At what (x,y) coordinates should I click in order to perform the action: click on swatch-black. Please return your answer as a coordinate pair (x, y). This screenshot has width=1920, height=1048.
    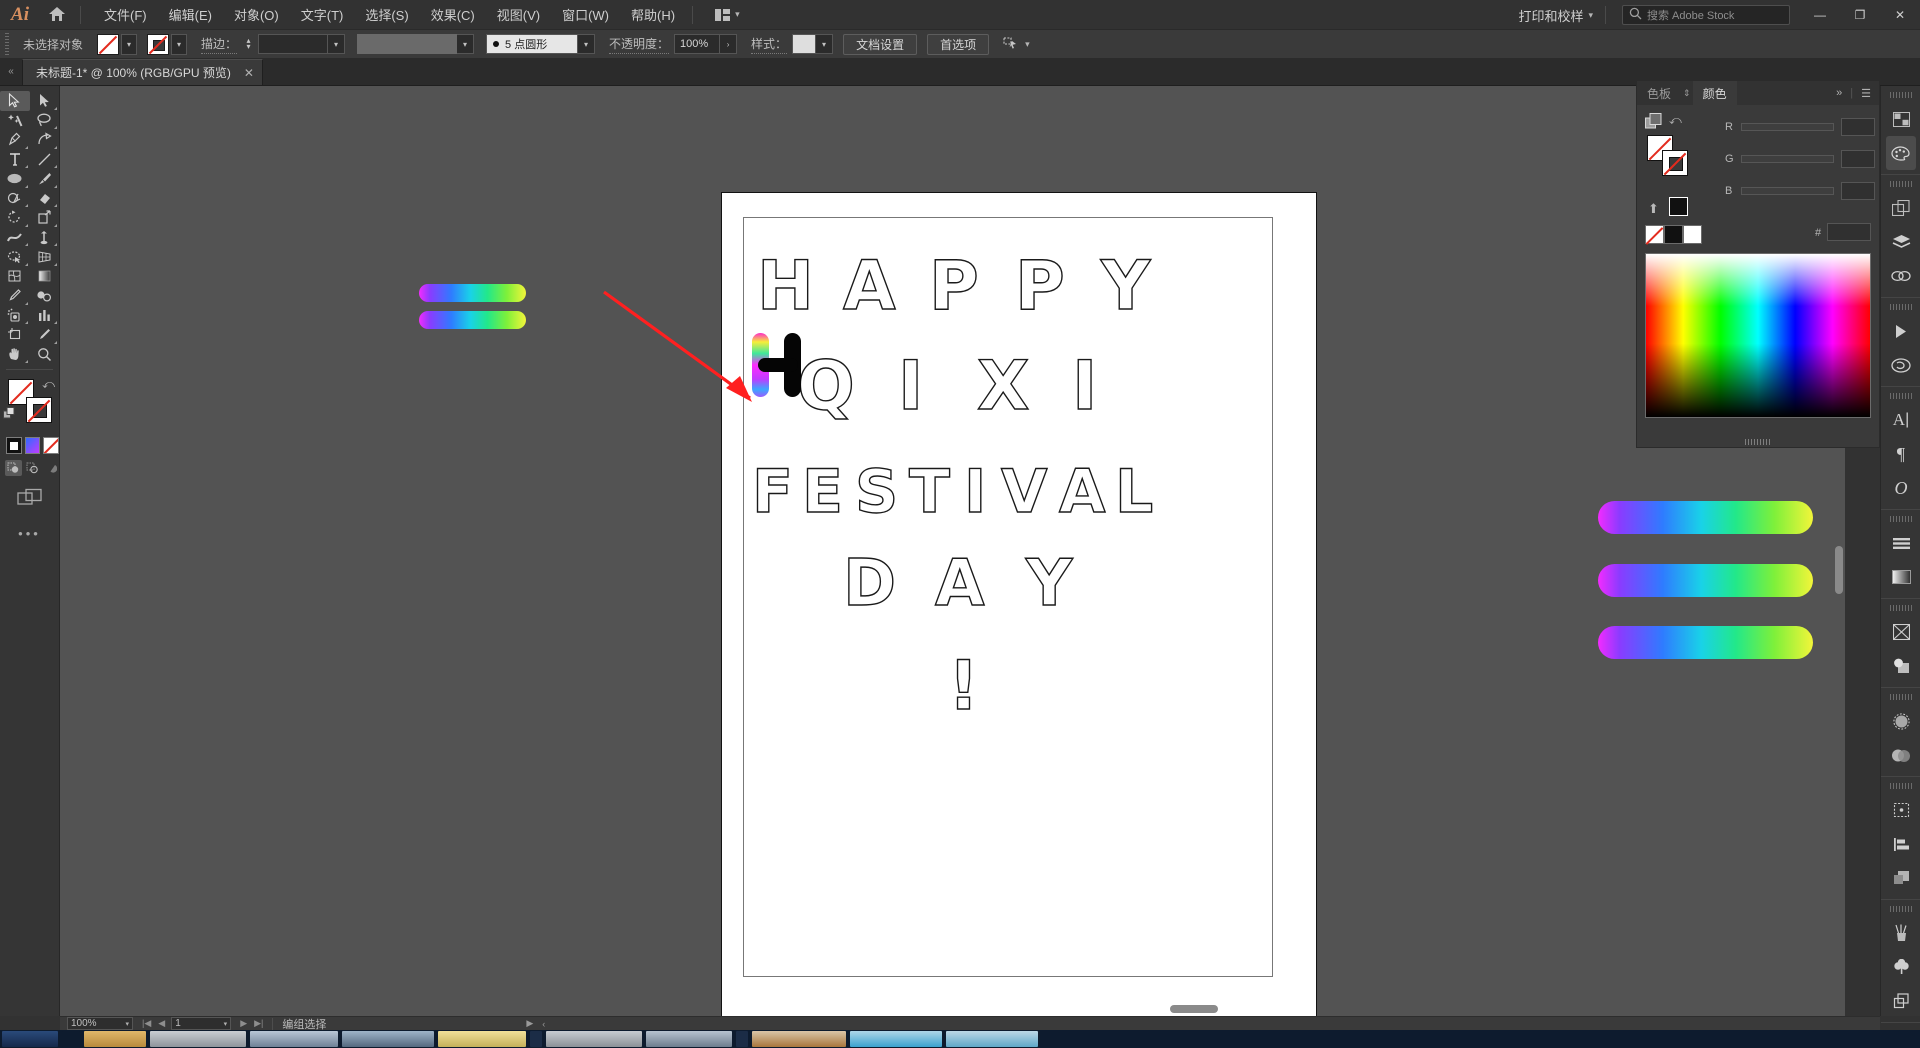
    Looking at the image, I should click on (1673, 234).